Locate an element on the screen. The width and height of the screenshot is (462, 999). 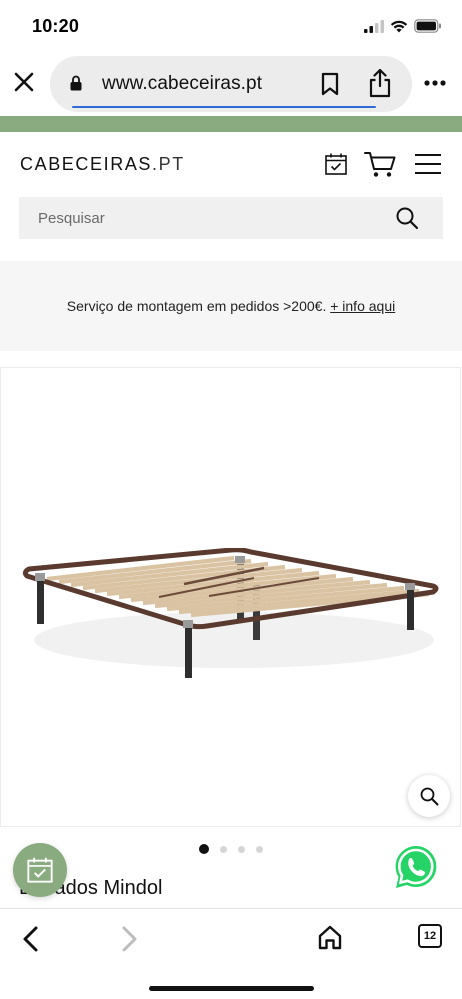
search-icon is located at coordinates (407, 218).